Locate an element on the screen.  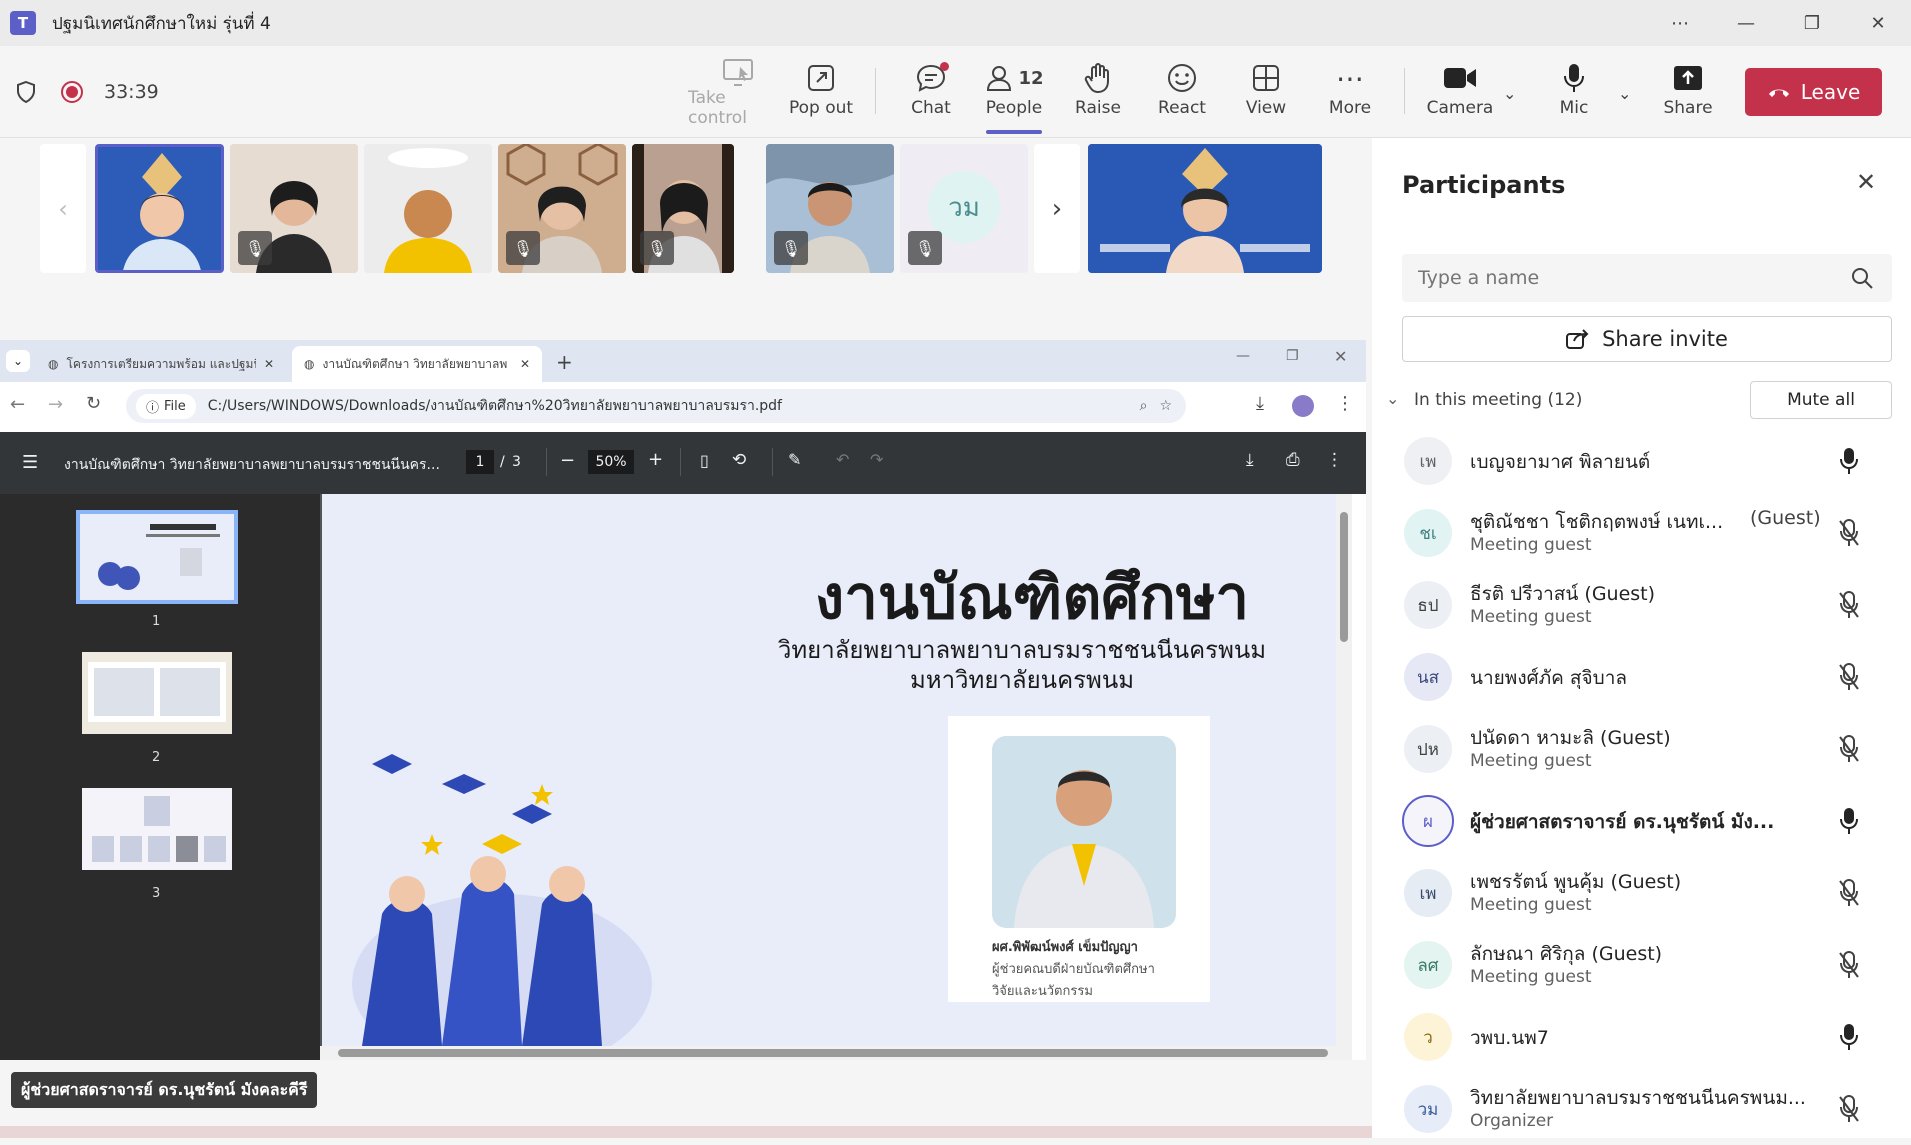
video-tile-active-speaker is located at coordinates (159, 208).